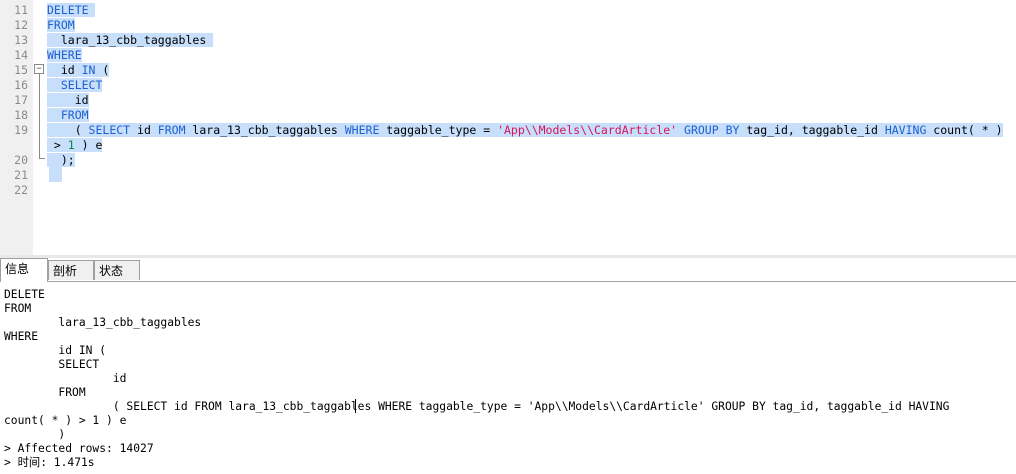  What do you see at coordinates (21, 190) in the screenshot?
I see `line-number: 22` at bounding box center [21, 190].